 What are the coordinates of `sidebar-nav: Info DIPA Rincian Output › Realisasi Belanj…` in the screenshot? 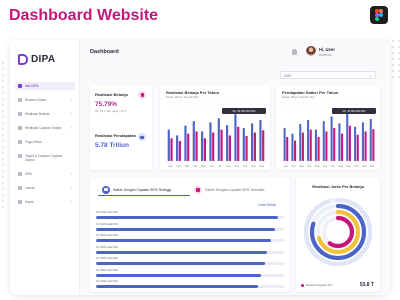 It's located at (45, 147).